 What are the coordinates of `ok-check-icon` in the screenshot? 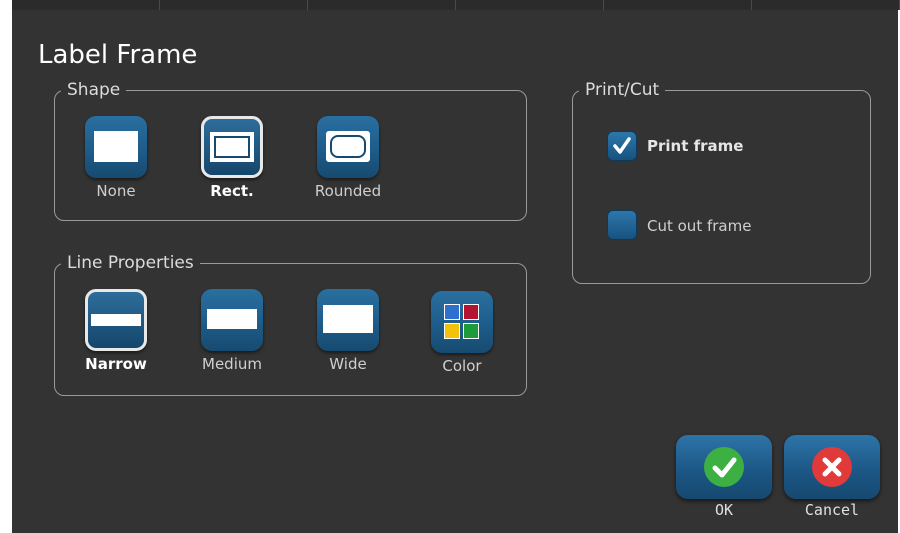 It's located at (724, 467).